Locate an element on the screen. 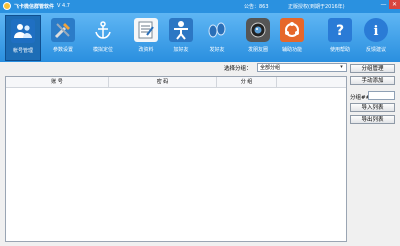 The image size is (400, 246). toolbar-add-friend: 加好友 is located at coordinates (181, 38).